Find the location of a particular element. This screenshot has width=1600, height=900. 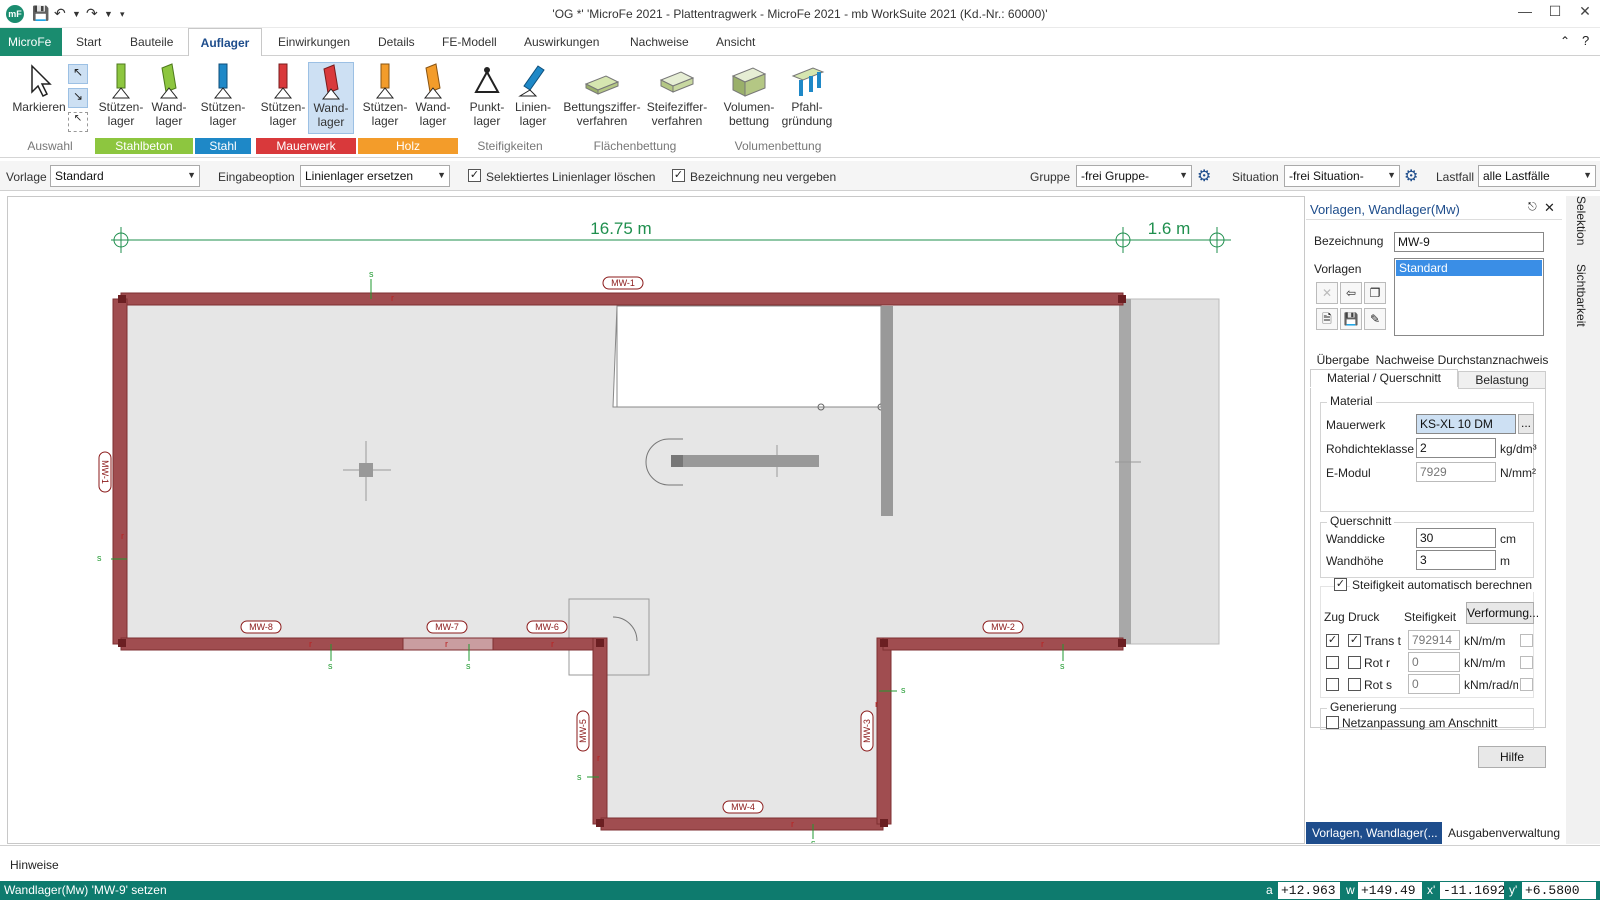

emodul-input: 7929 is located at coordinates (1456, 472).